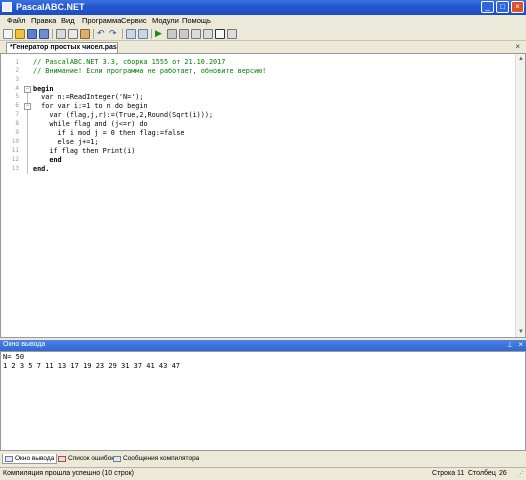  I want to click on format-icon, so click(232, 34).